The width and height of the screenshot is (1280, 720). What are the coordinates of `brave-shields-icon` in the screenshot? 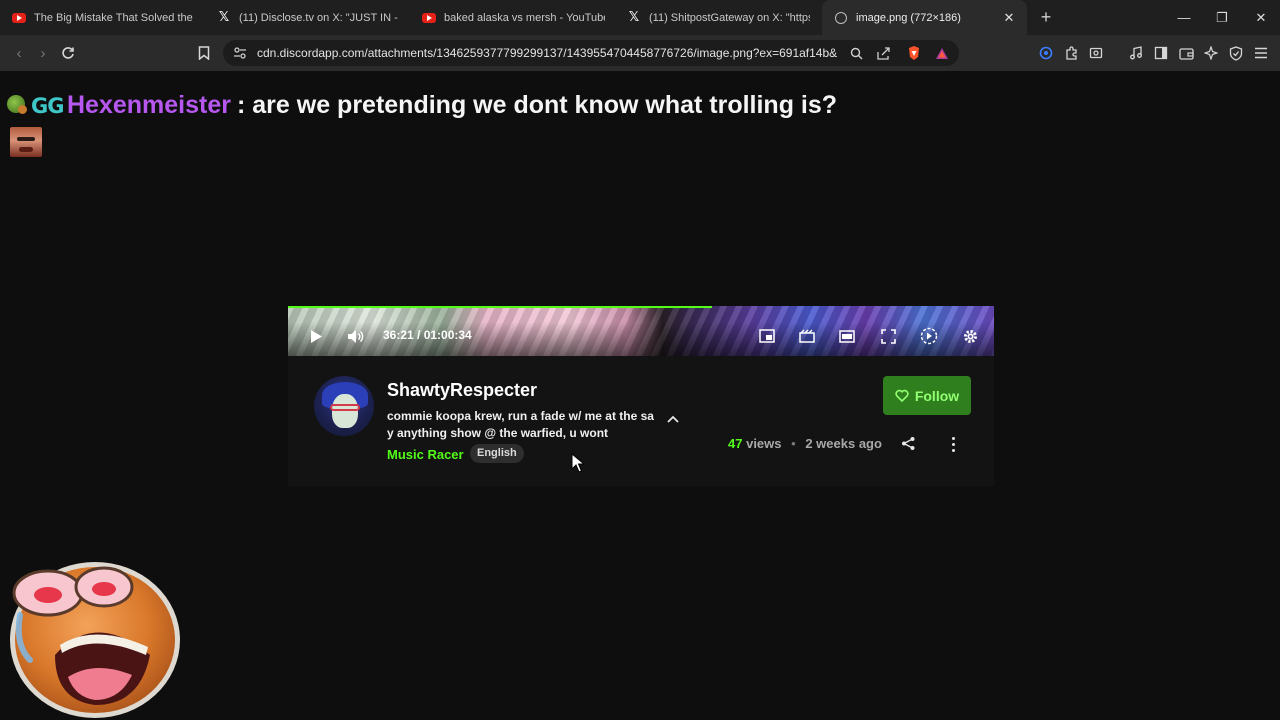 It's located at (914, 53).